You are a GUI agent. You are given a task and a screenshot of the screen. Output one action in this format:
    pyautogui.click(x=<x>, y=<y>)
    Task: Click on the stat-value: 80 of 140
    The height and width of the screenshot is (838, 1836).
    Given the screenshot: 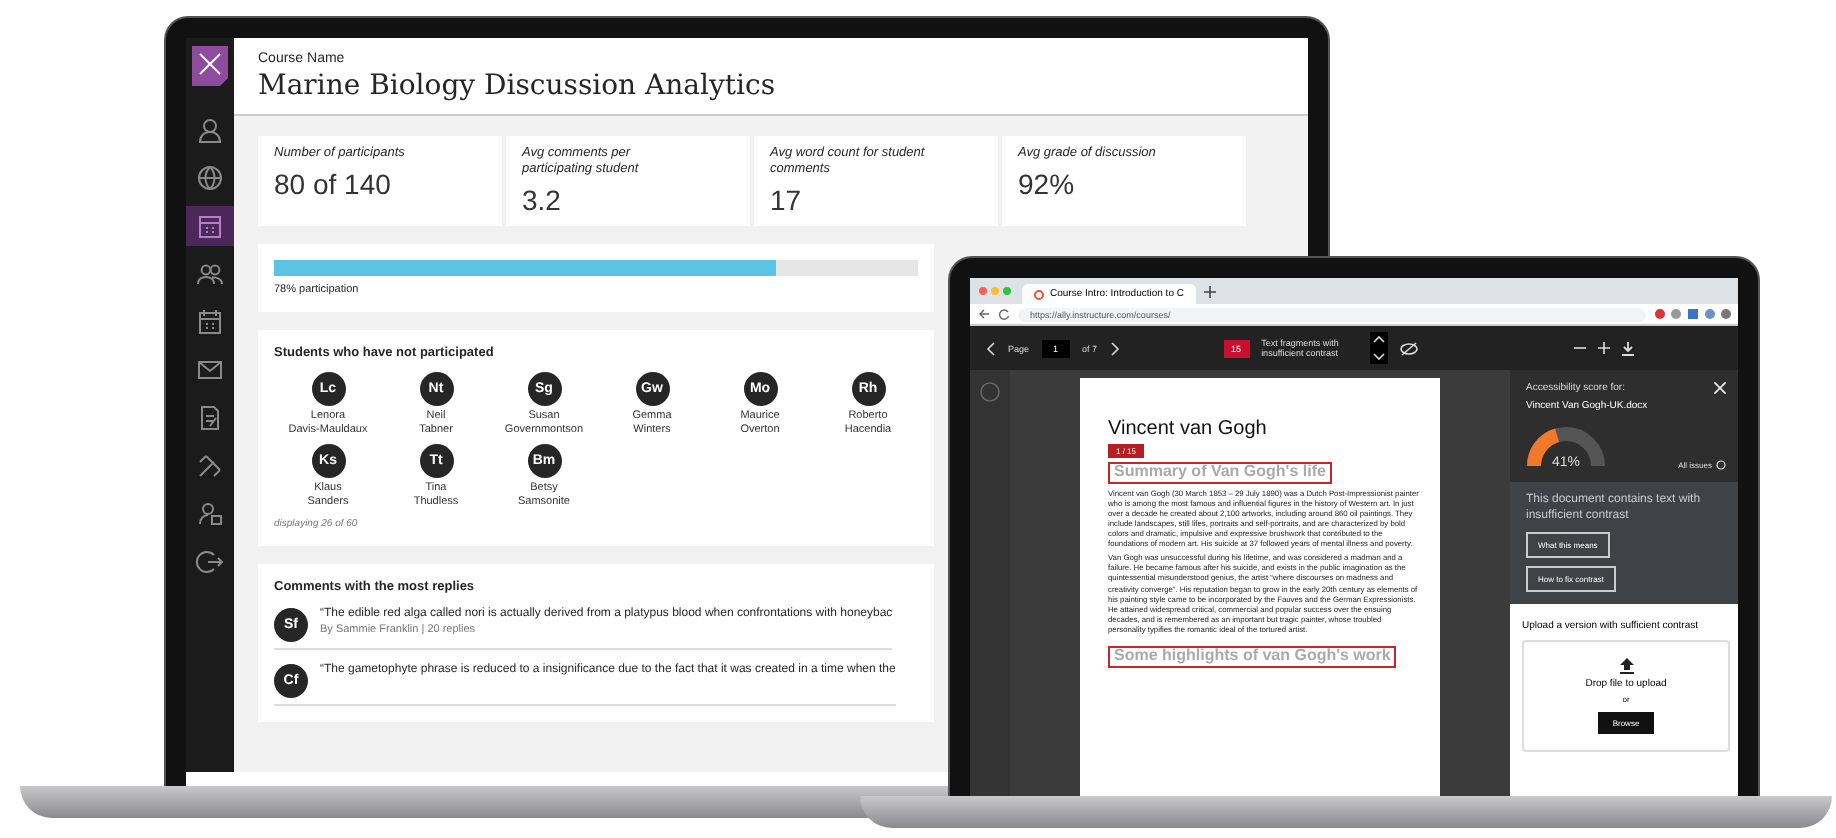 What is the action you would take?
    pyautogui.click(x=333, y=184)
    